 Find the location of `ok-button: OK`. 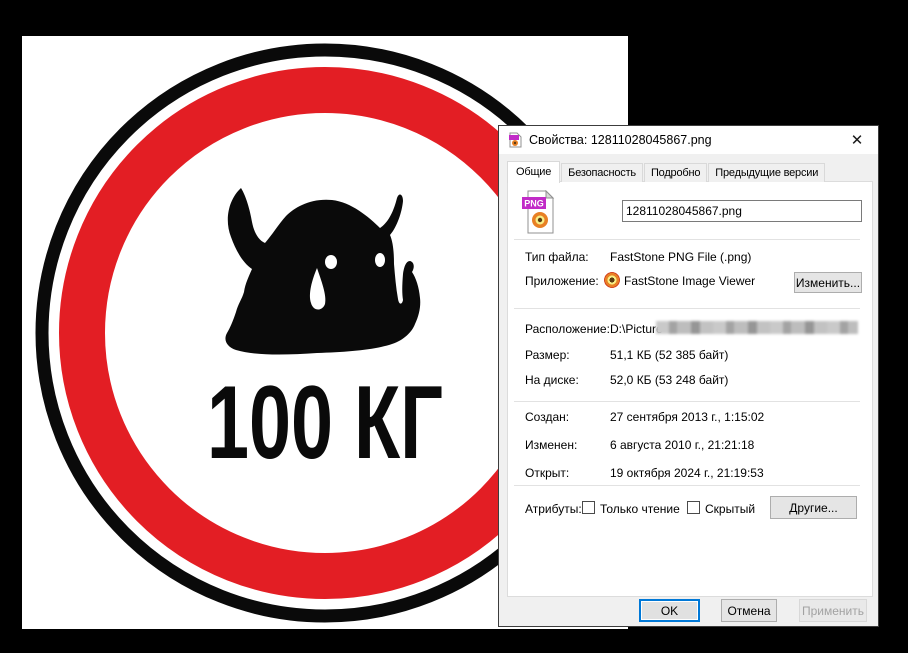

ok-button: OK is located at coordinates (669, 610).